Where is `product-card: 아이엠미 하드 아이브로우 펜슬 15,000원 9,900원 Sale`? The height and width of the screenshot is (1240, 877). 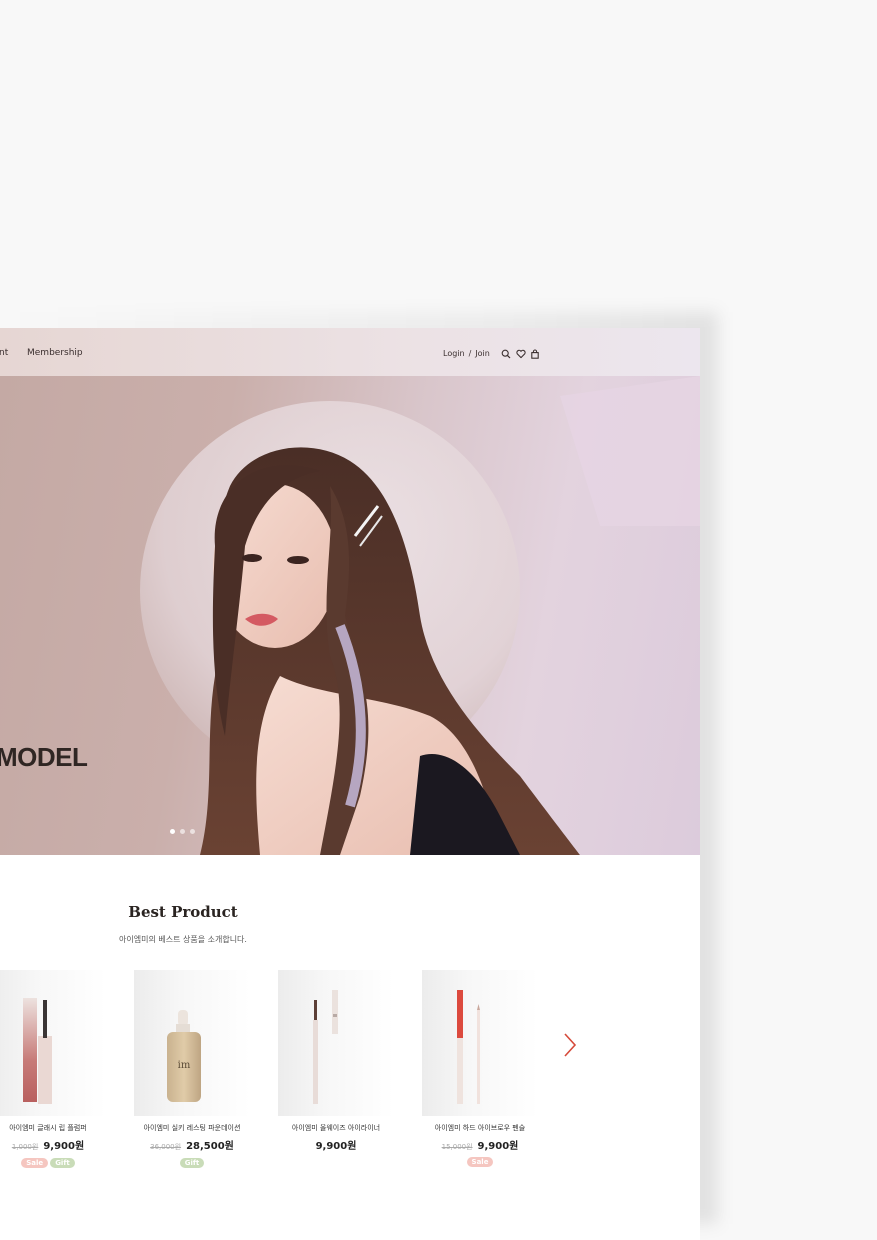
product-card: 아이엠미 하드 아이브로우 펜슬 15,000원 9,900원 Sale is located at coordinates (480, 1068).